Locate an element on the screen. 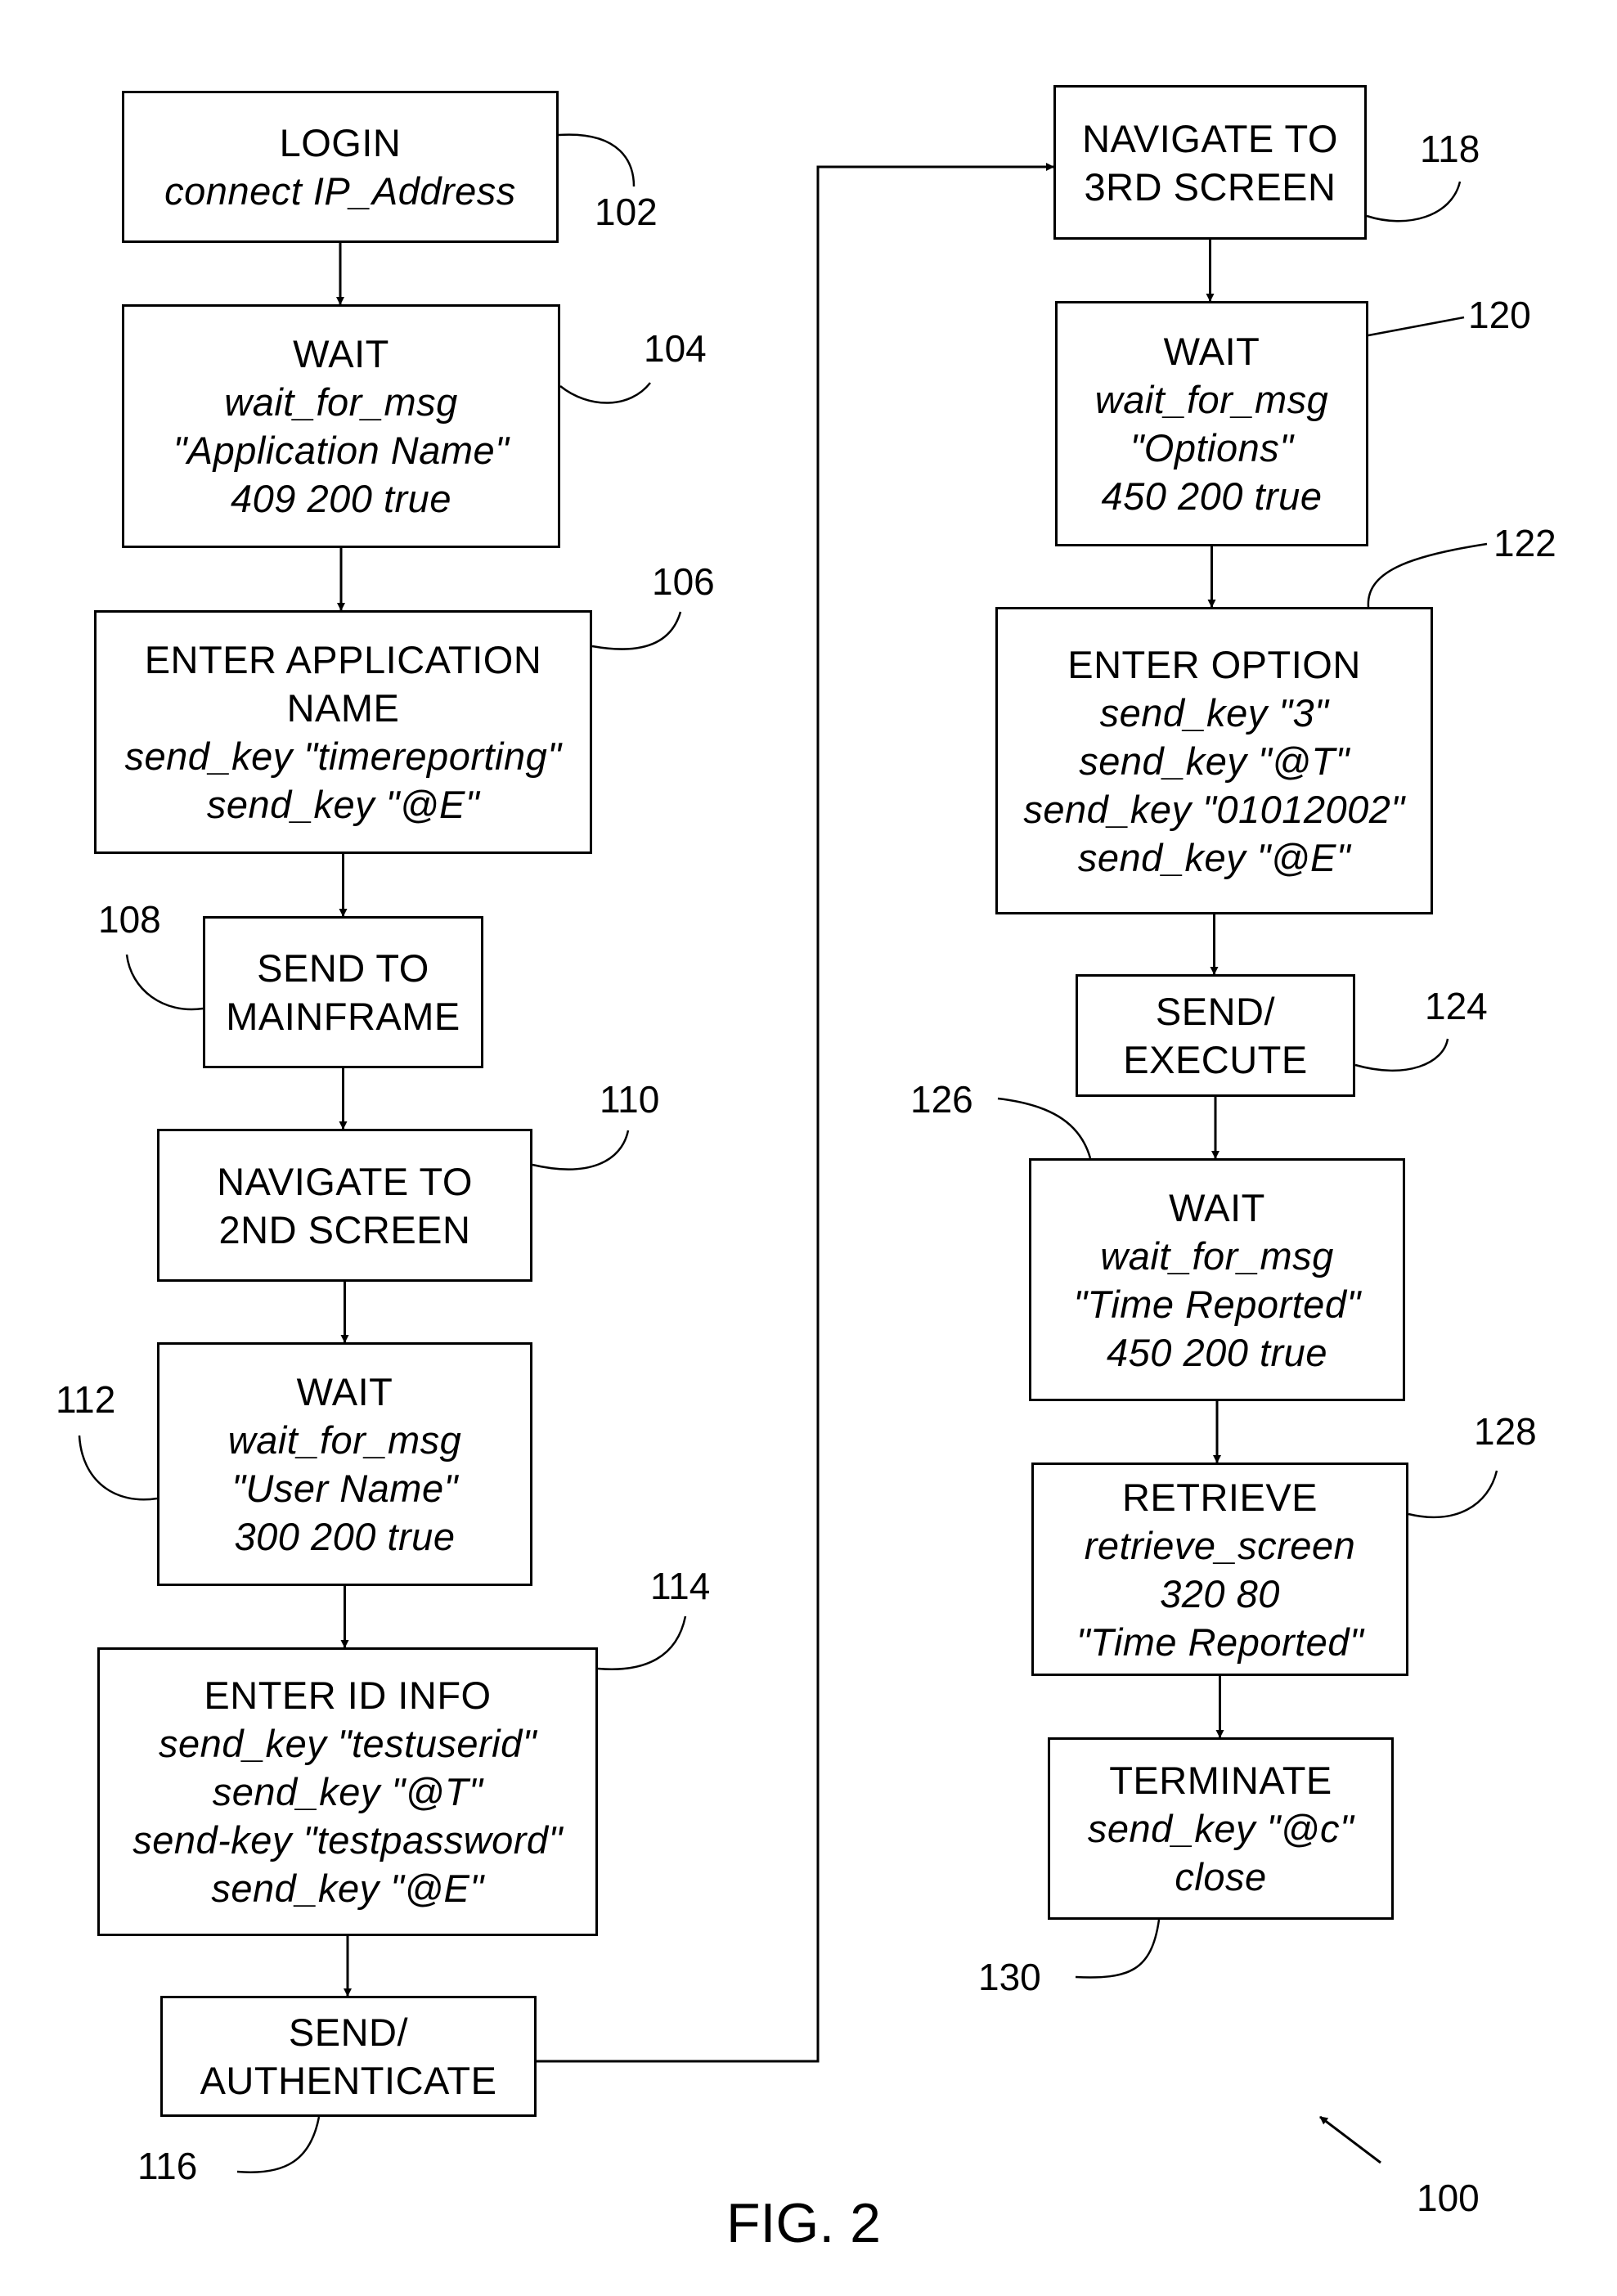  reference-numeral-126: 126 is located at coordinates (942, 1099).